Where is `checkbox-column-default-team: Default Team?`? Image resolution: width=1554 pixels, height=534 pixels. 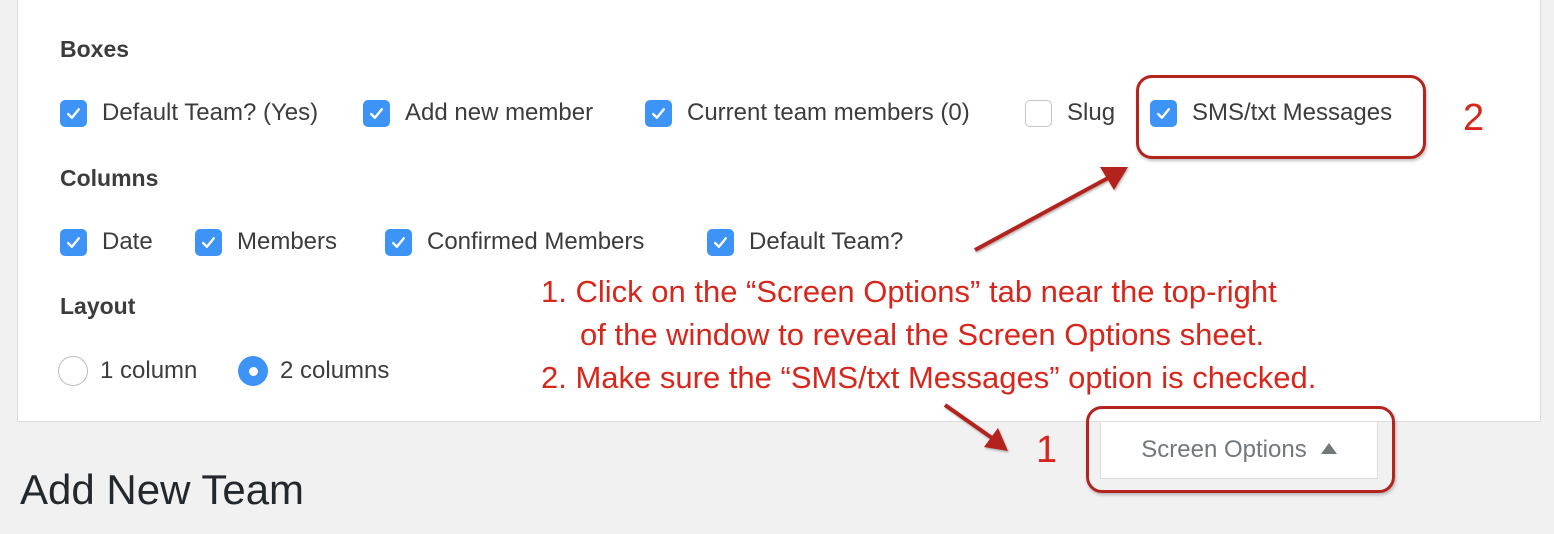 checkbox-column-default-team: Default Team? is located at coordinates (805, 242).